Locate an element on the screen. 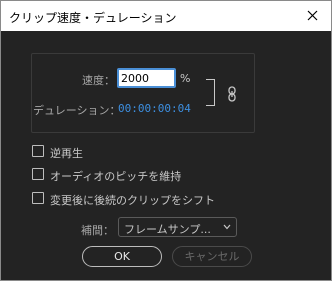 Image resolution: width=332 pixels, height=281 pixels. speed-unit: % is located at coordinates (185, 78).